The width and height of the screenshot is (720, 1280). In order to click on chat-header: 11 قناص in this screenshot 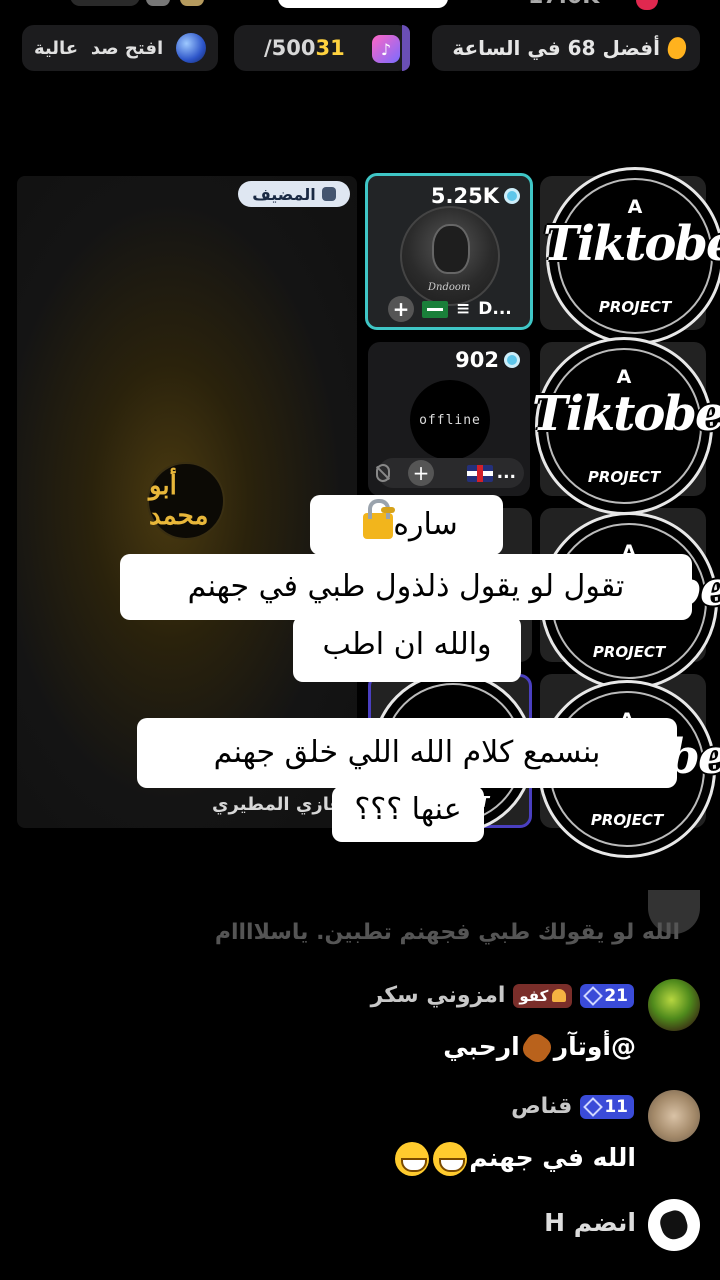, I will do `click(572, 1106)`.